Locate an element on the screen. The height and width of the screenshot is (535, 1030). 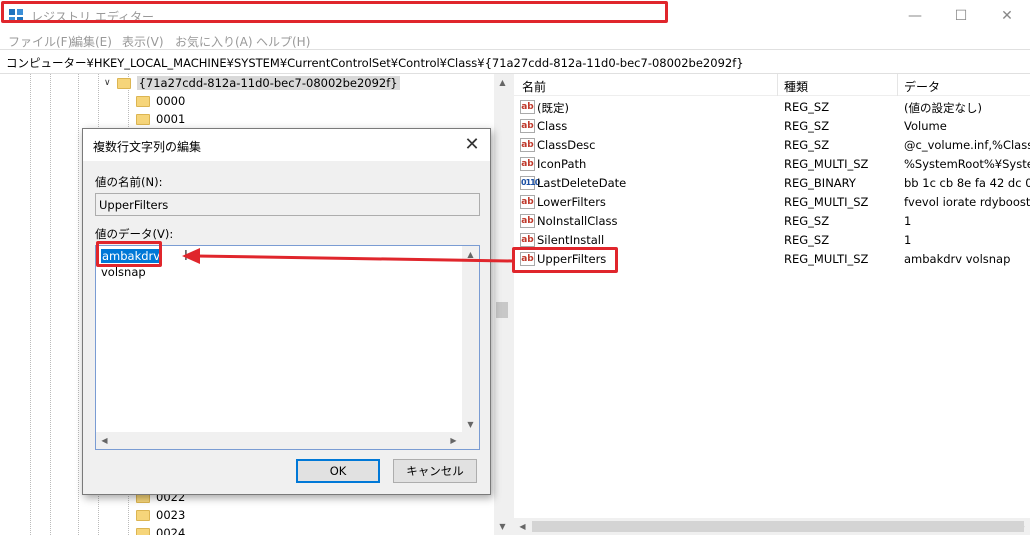
data-vertical-scrollbar is located at coordinates (470, 339).